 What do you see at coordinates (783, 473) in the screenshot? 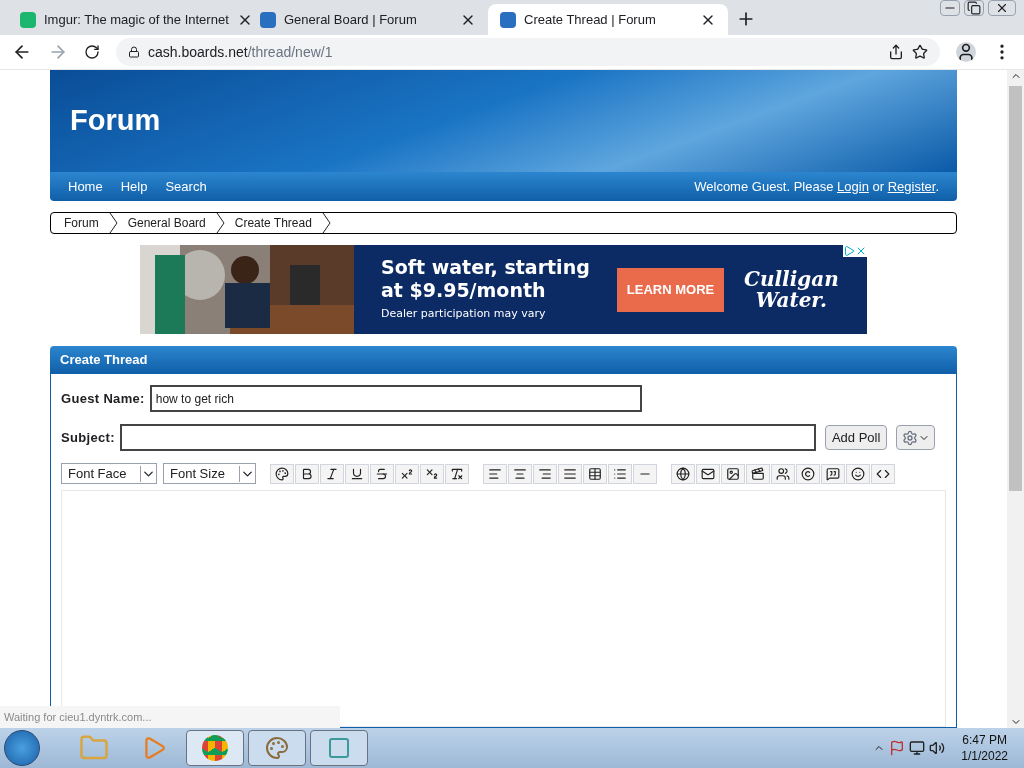
I see `users-icon` at bounding box center [783, 473].